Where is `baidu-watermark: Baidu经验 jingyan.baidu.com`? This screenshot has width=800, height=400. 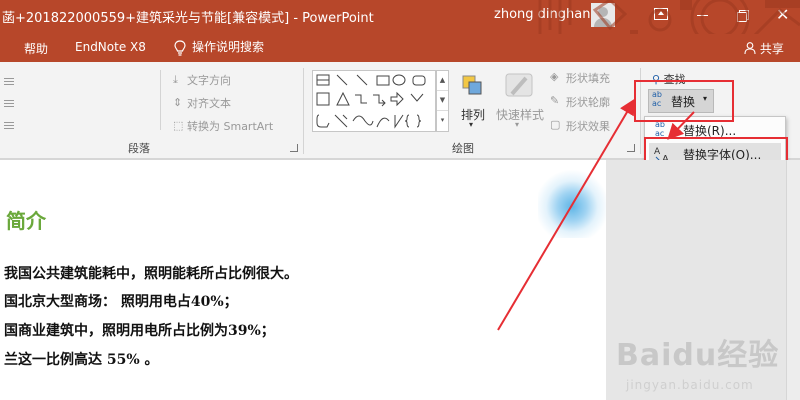 baidu-watermark: Baidu经验 jingyan.baidu.com is located at coordinates (702, 359).